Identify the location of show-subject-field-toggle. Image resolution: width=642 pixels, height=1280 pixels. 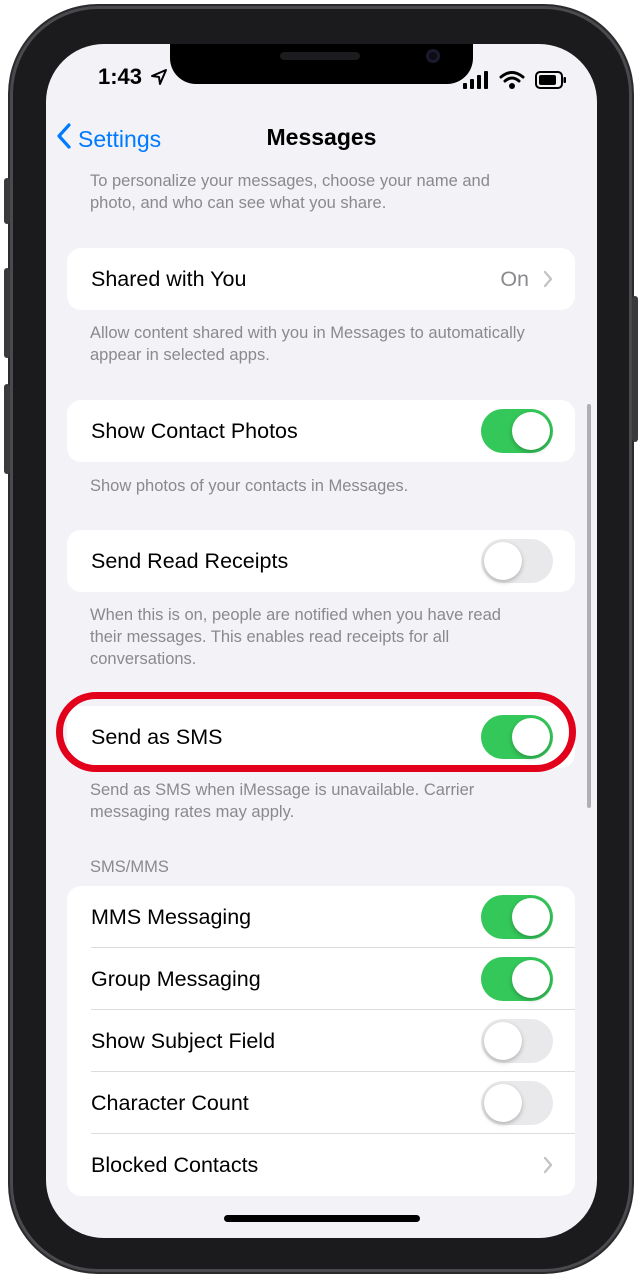
(517, 1041).